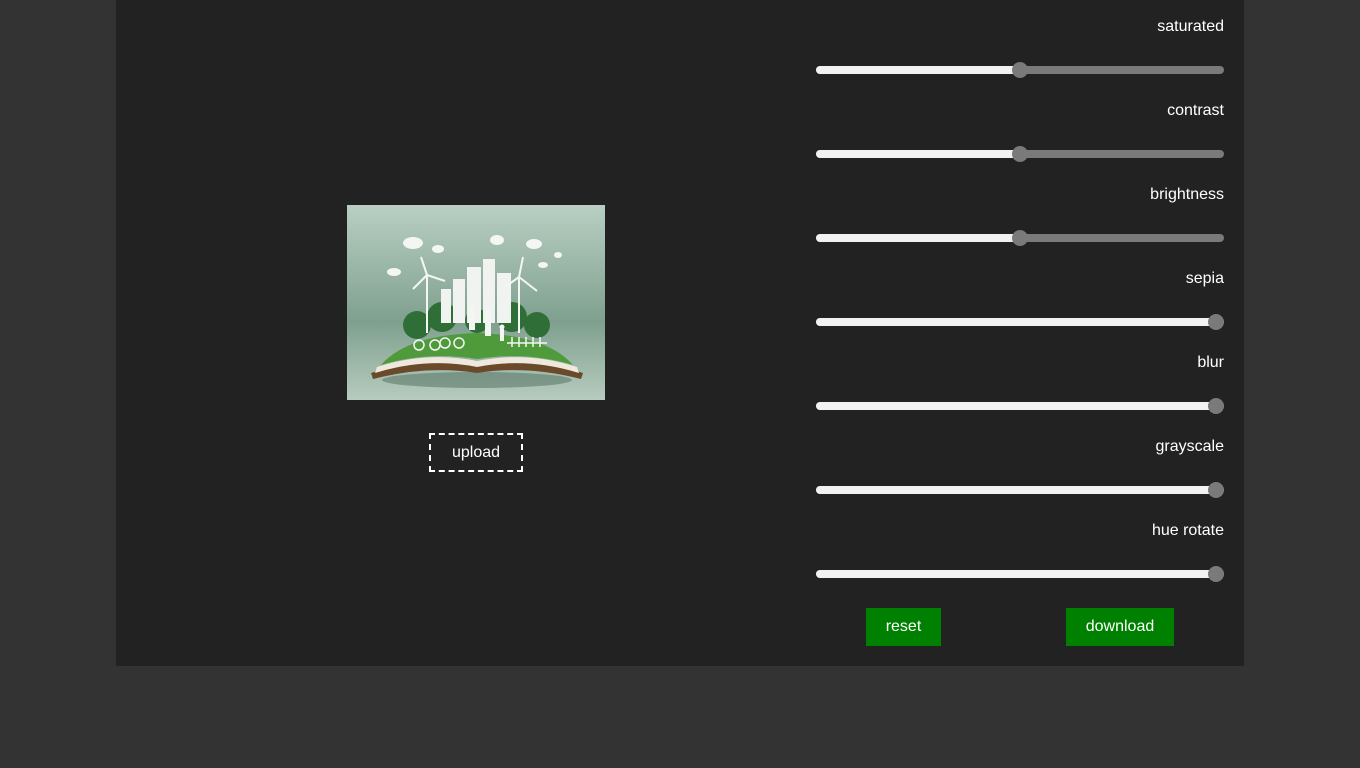 The height and width of the screenshot is (768, 1360). Describe the element at coordinates (1020, 378) in the screenshot. I see `filter-control-blur: blur` at that location.